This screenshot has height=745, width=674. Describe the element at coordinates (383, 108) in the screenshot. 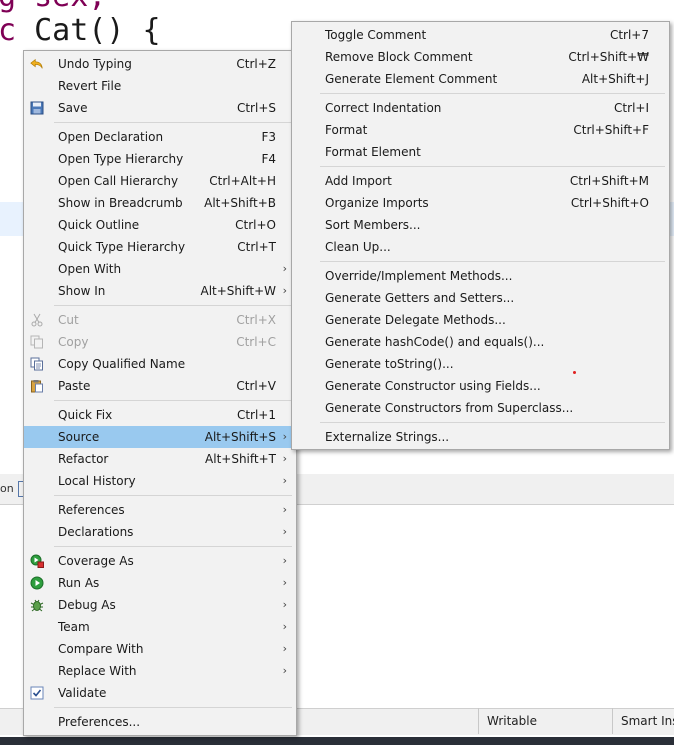

I see `menu-item-label: Correct Indentation` at that location.